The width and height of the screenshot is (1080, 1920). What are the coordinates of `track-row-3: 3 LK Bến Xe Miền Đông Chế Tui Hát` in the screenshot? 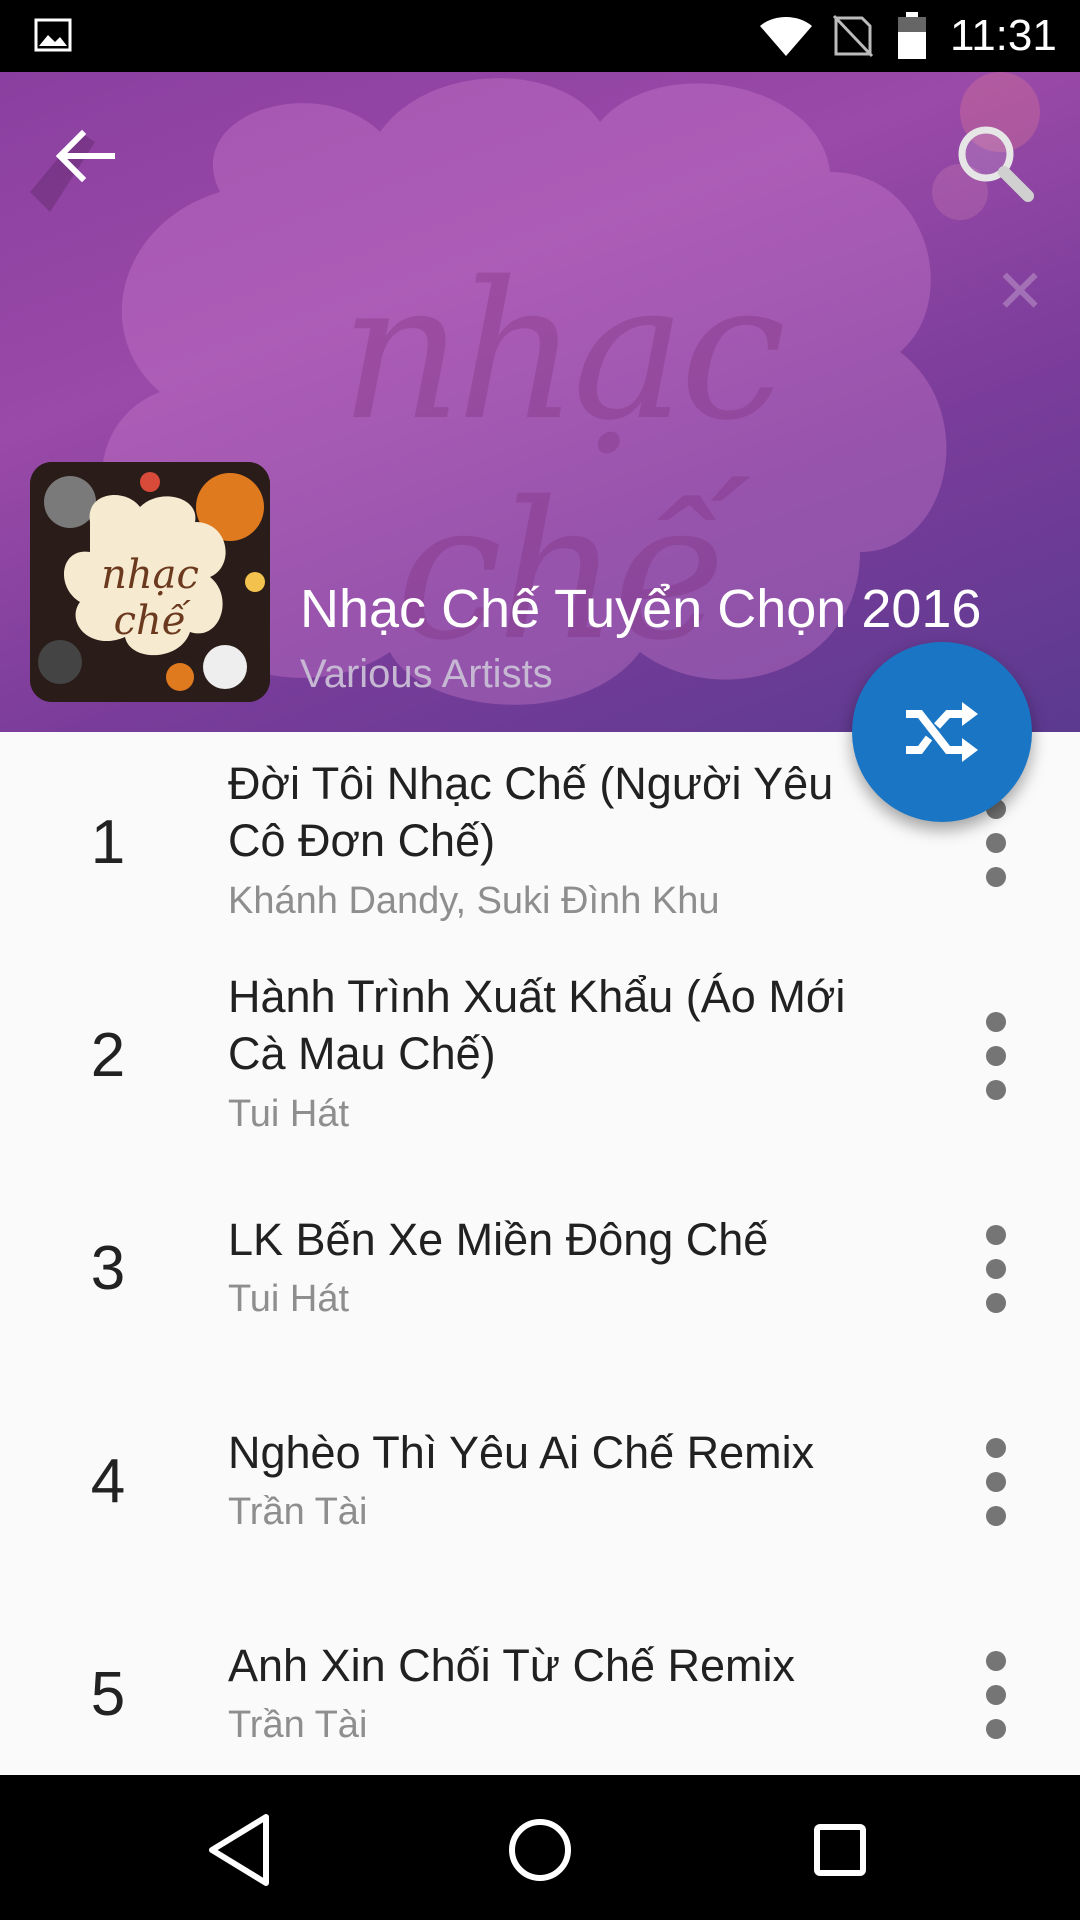 It's located at (540, 1267).